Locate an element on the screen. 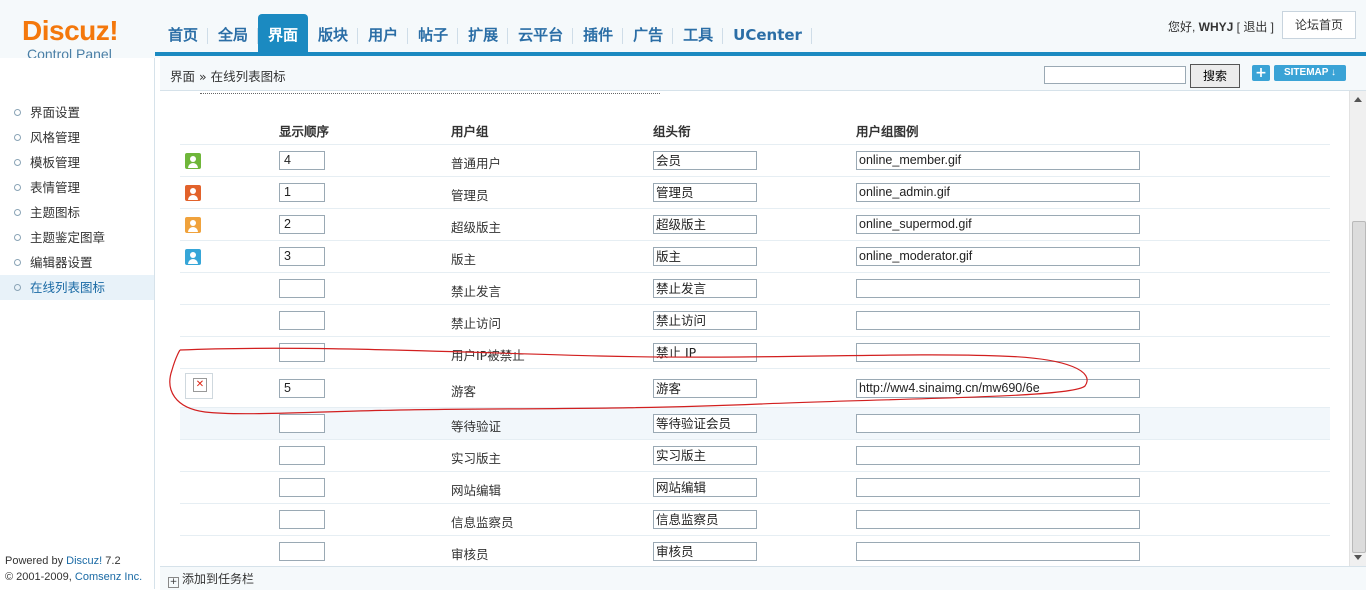 Image resolution: width=1366 pixels, height=590 pixels. sidebar-item-4: 主题图标 is located at coordinates (77, 212).